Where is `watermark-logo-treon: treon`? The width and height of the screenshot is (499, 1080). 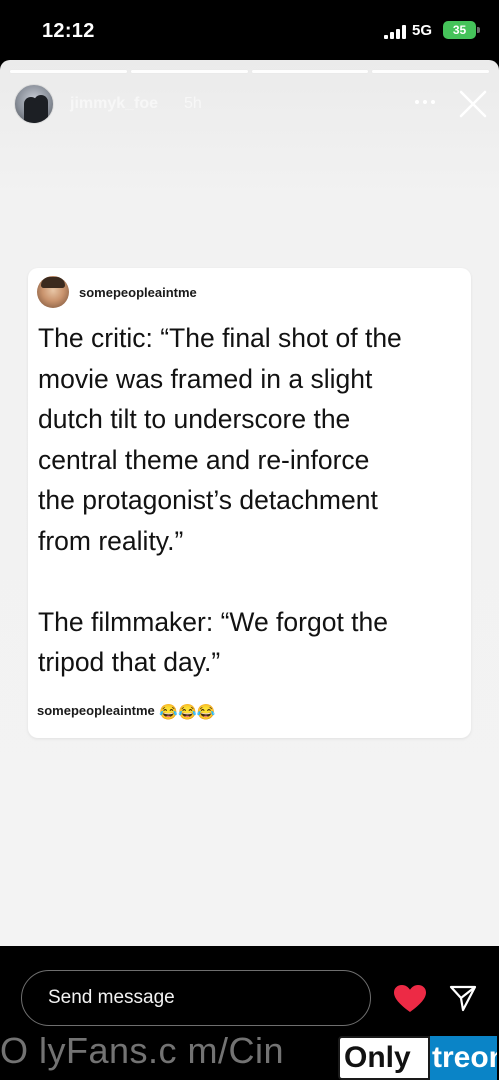
watermark-logo-treon: treon is located at coordinates (463, 1058).